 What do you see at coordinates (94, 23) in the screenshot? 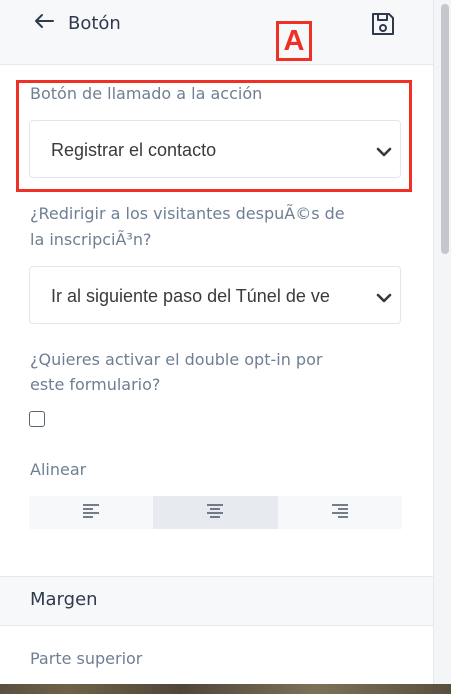
I see `panel-title: Botón` at bounding box center [94, 23].